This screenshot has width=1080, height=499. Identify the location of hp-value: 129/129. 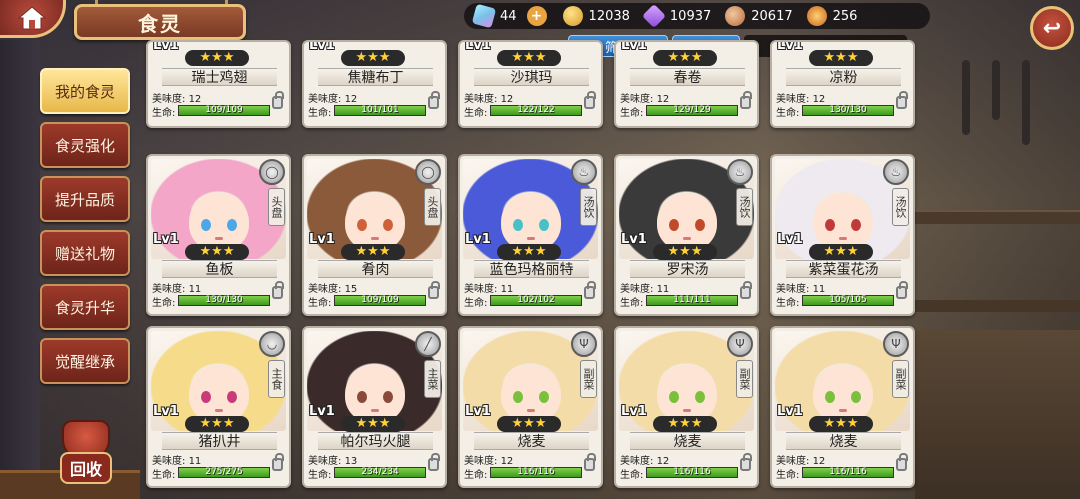
(692, 110).